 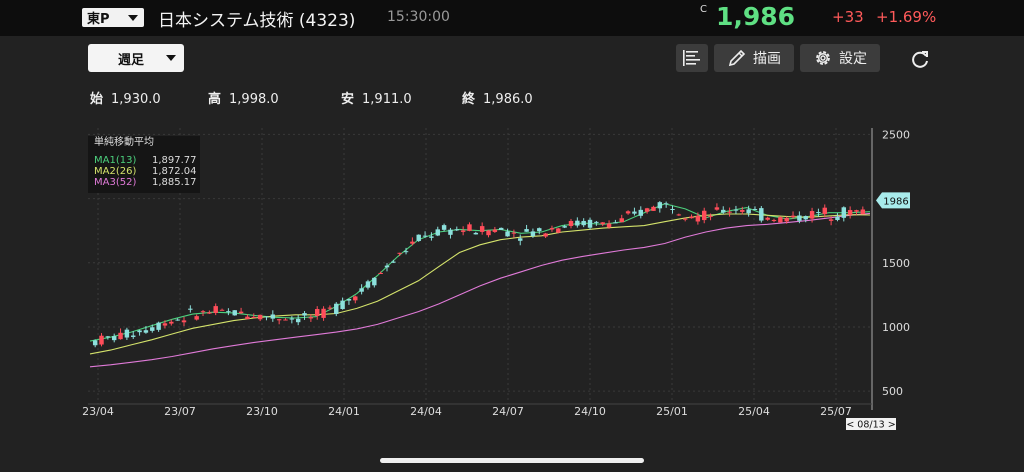 I want to click on home-indicator, so click(x=512, y=460).